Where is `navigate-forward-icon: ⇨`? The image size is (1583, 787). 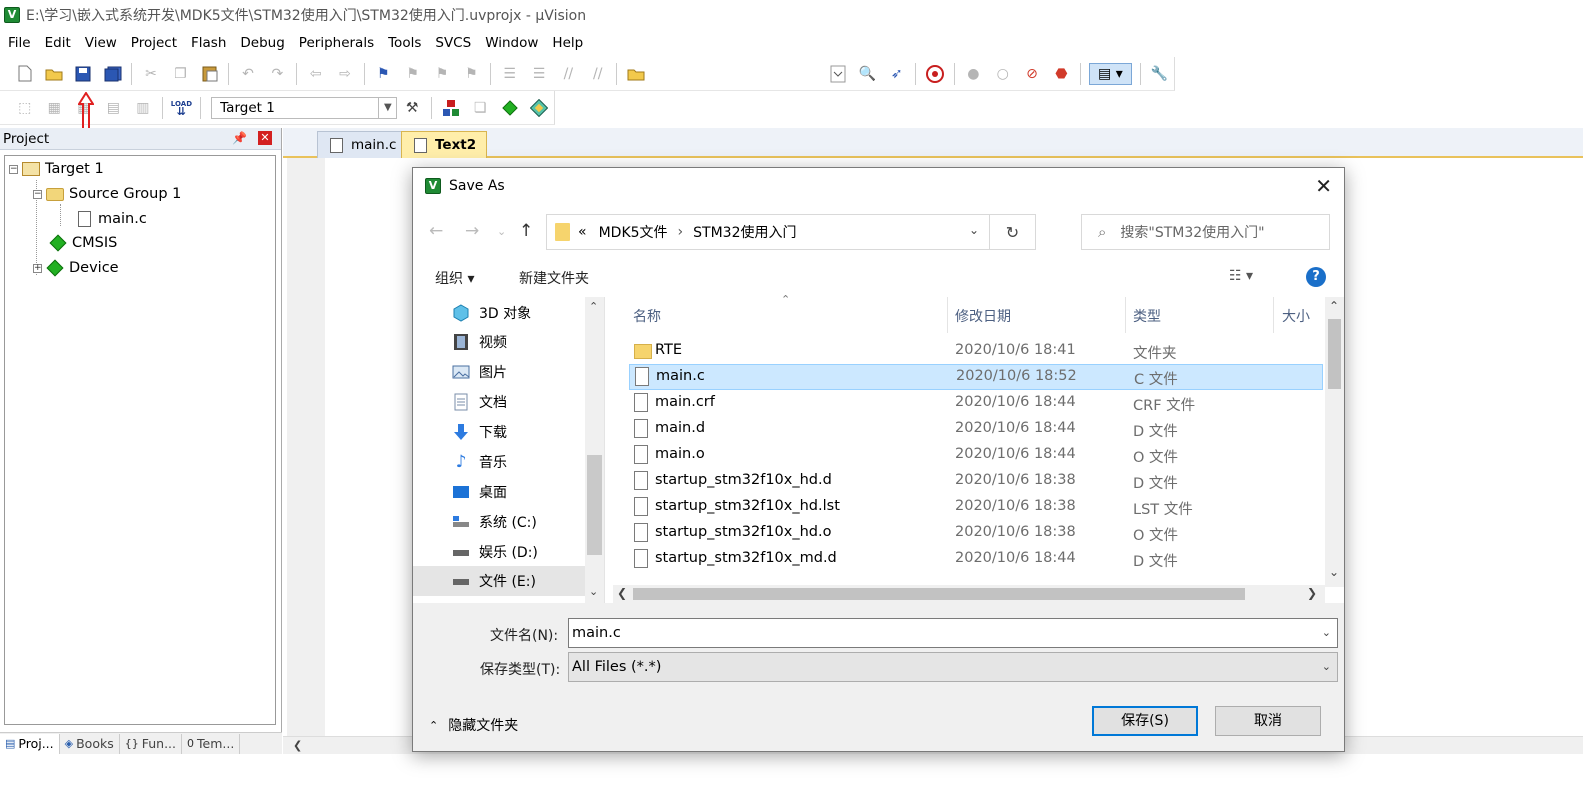
navigate-forward-icon: ⇨ is located at coordinates (344, 74).